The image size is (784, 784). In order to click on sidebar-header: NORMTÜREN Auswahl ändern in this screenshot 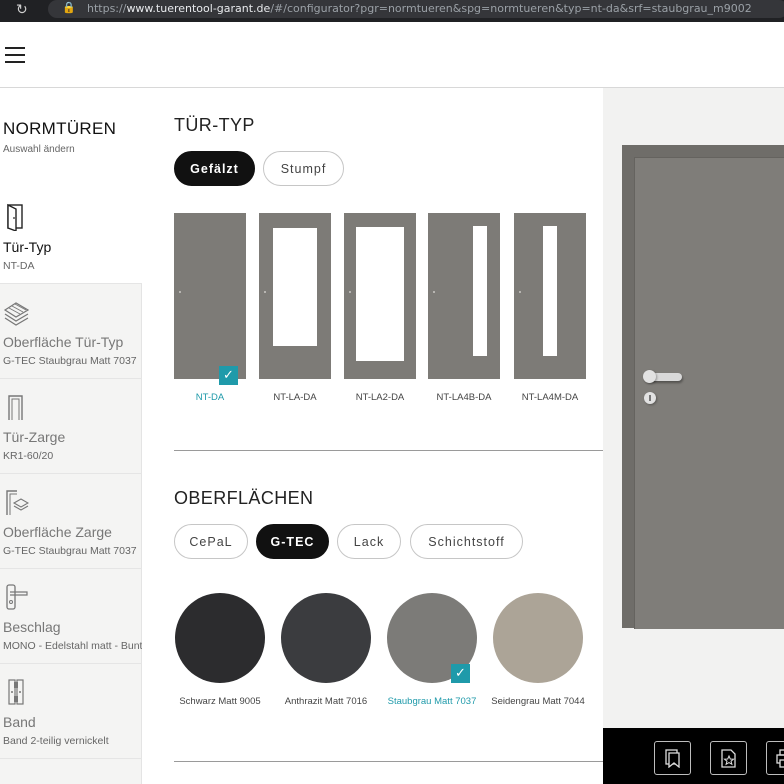, I will do `click(71, 138)`.